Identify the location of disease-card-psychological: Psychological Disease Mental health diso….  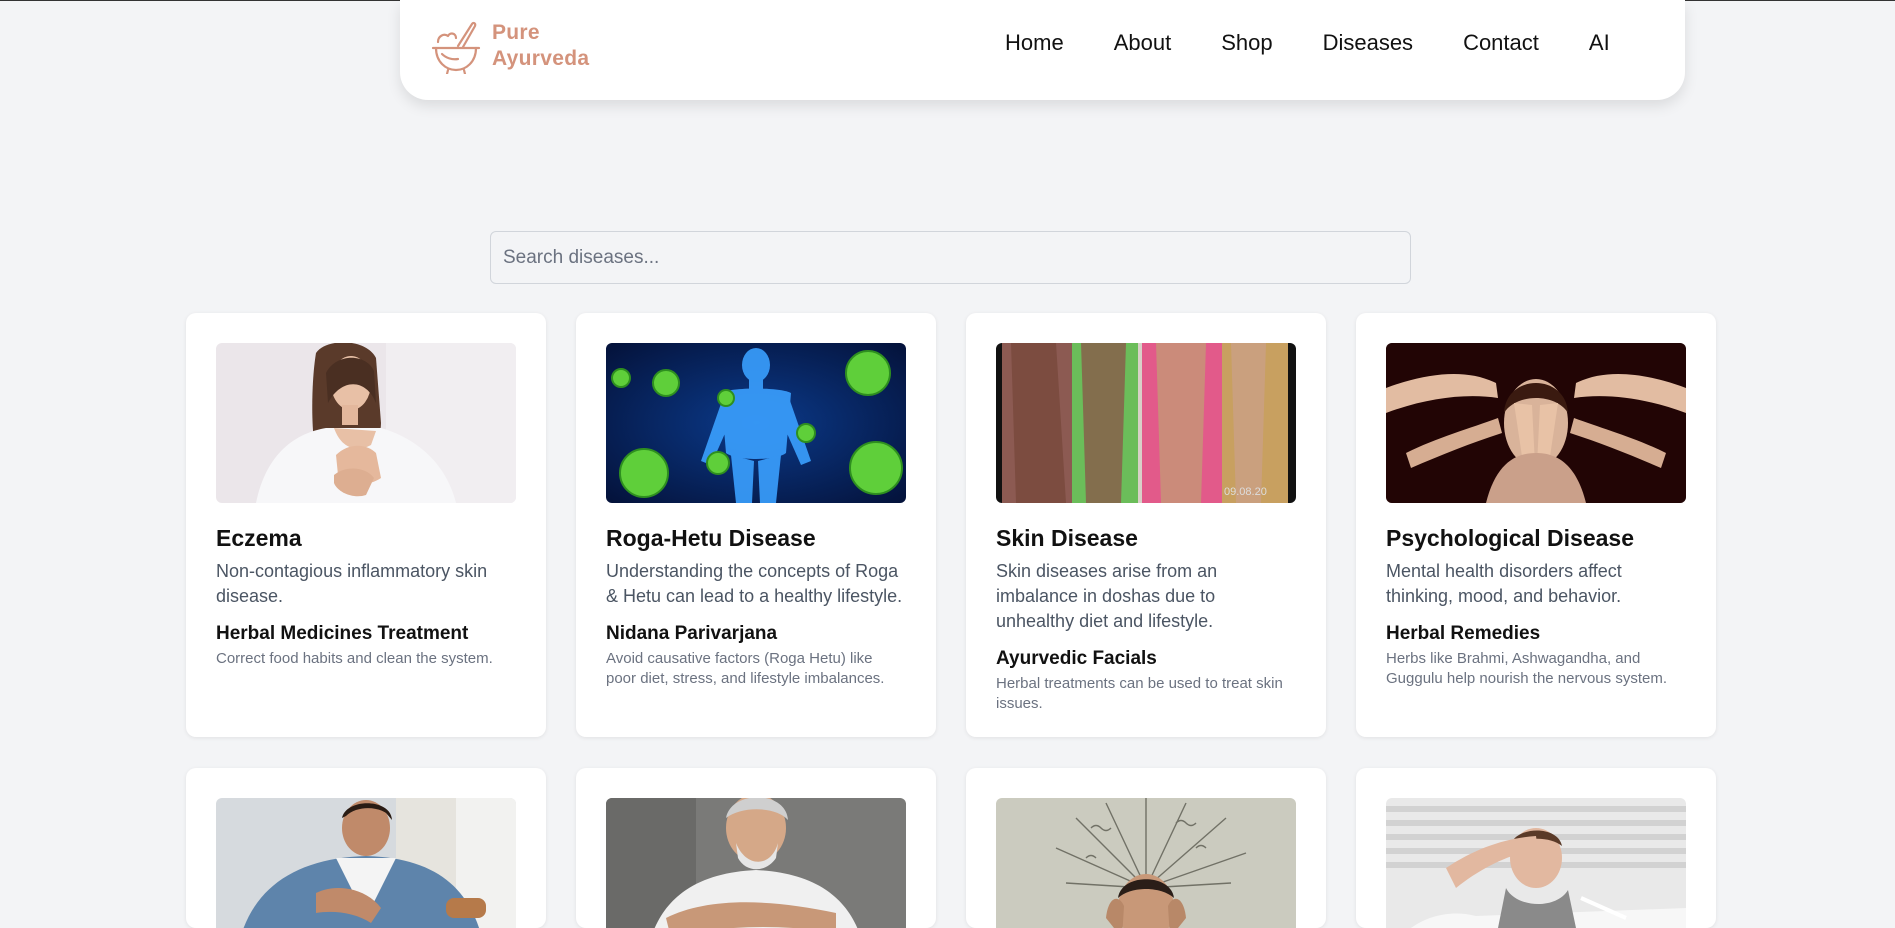
(1536, 525).